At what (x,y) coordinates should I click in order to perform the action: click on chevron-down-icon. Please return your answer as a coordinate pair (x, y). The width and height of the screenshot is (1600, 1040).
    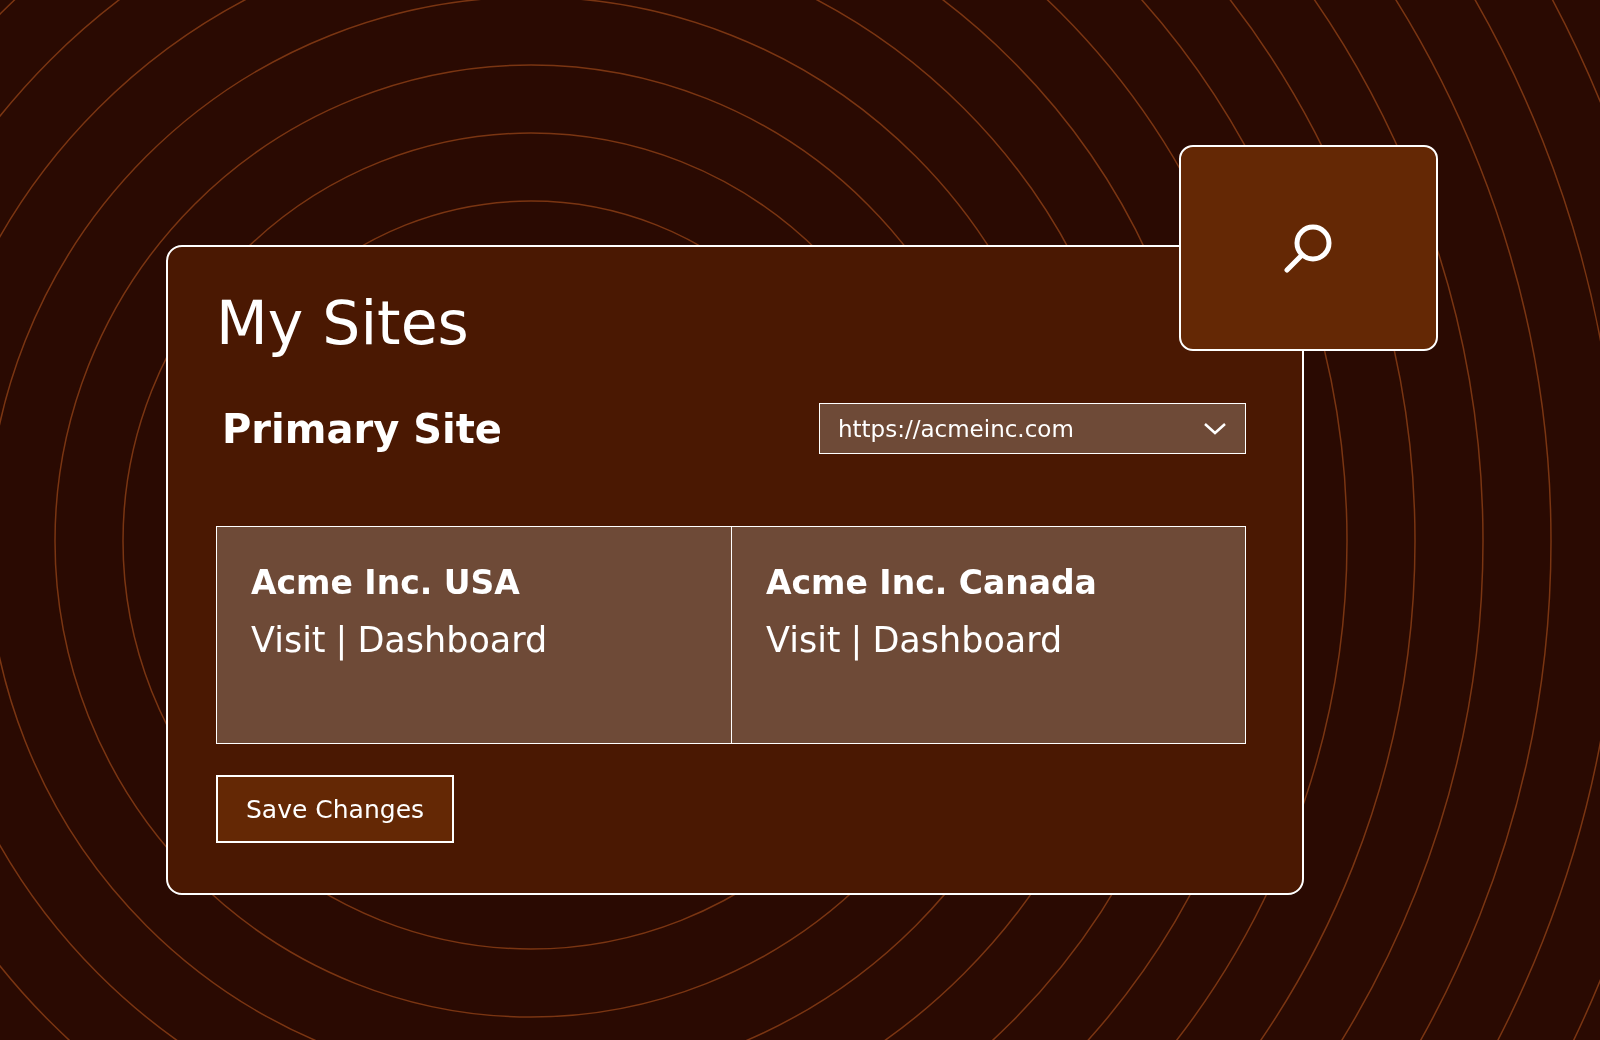
    Looking at the image, I should click on (1215, 428).